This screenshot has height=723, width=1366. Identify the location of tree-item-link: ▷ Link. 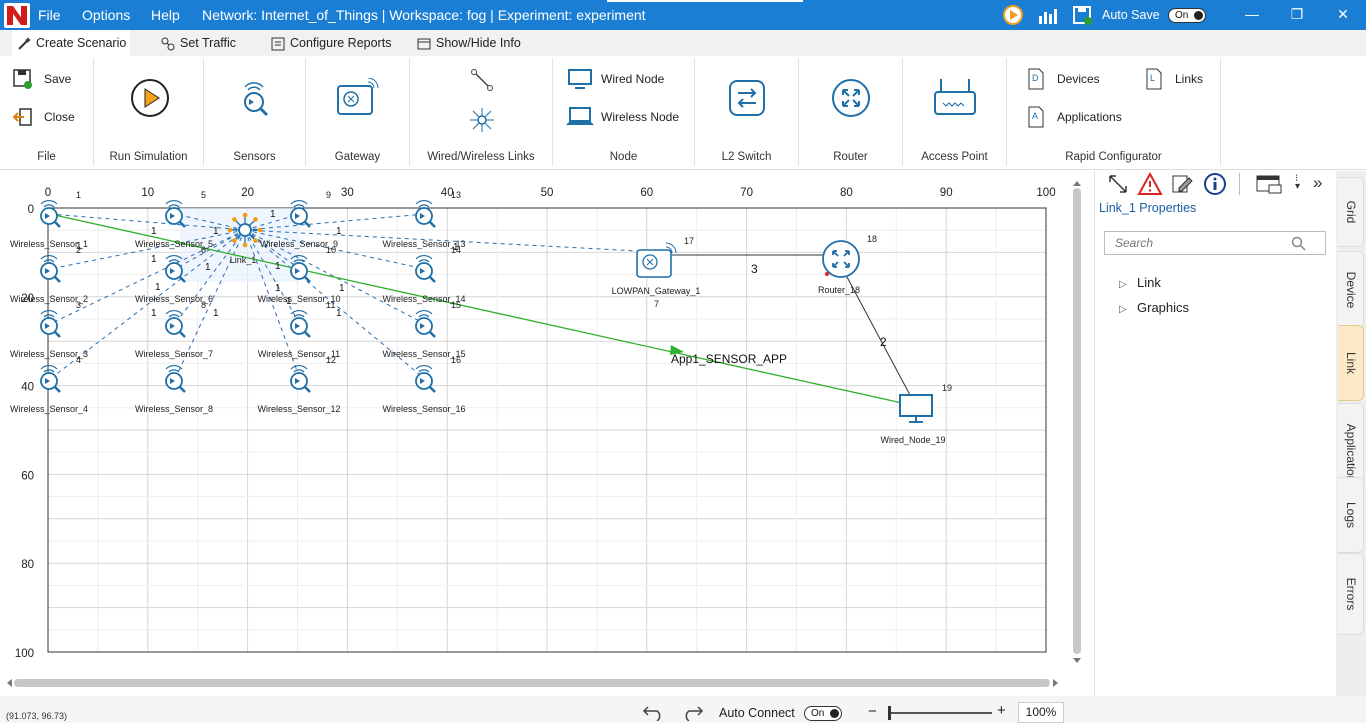
(1140, 282).